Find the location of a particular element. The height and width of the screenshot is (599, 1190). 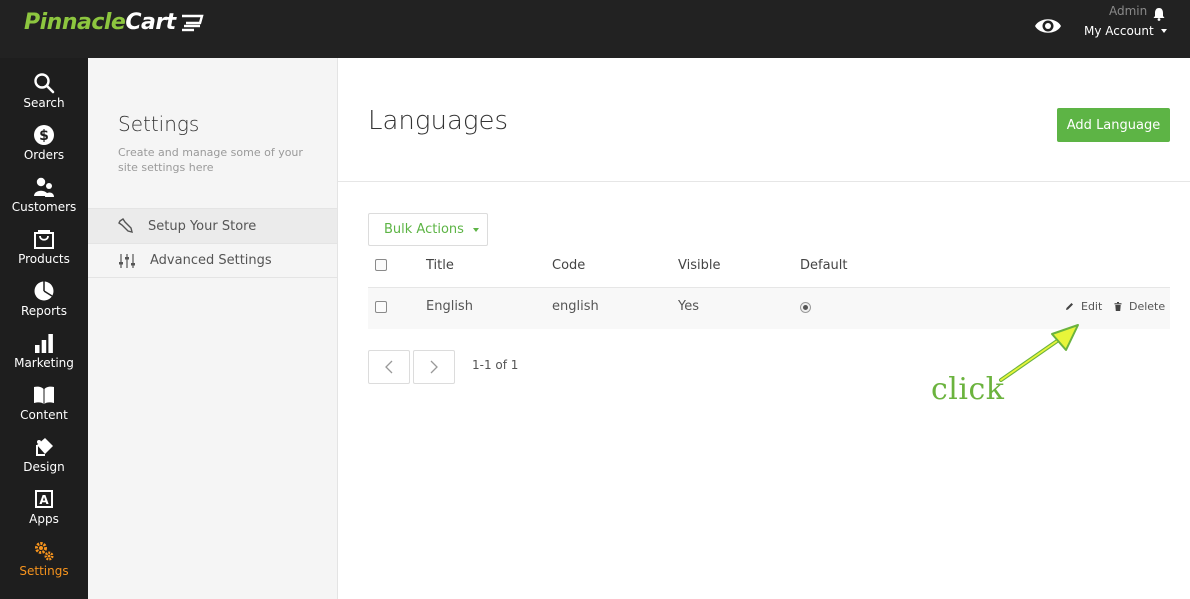

nav-customers: Customers is located at coordinates (44, 188).